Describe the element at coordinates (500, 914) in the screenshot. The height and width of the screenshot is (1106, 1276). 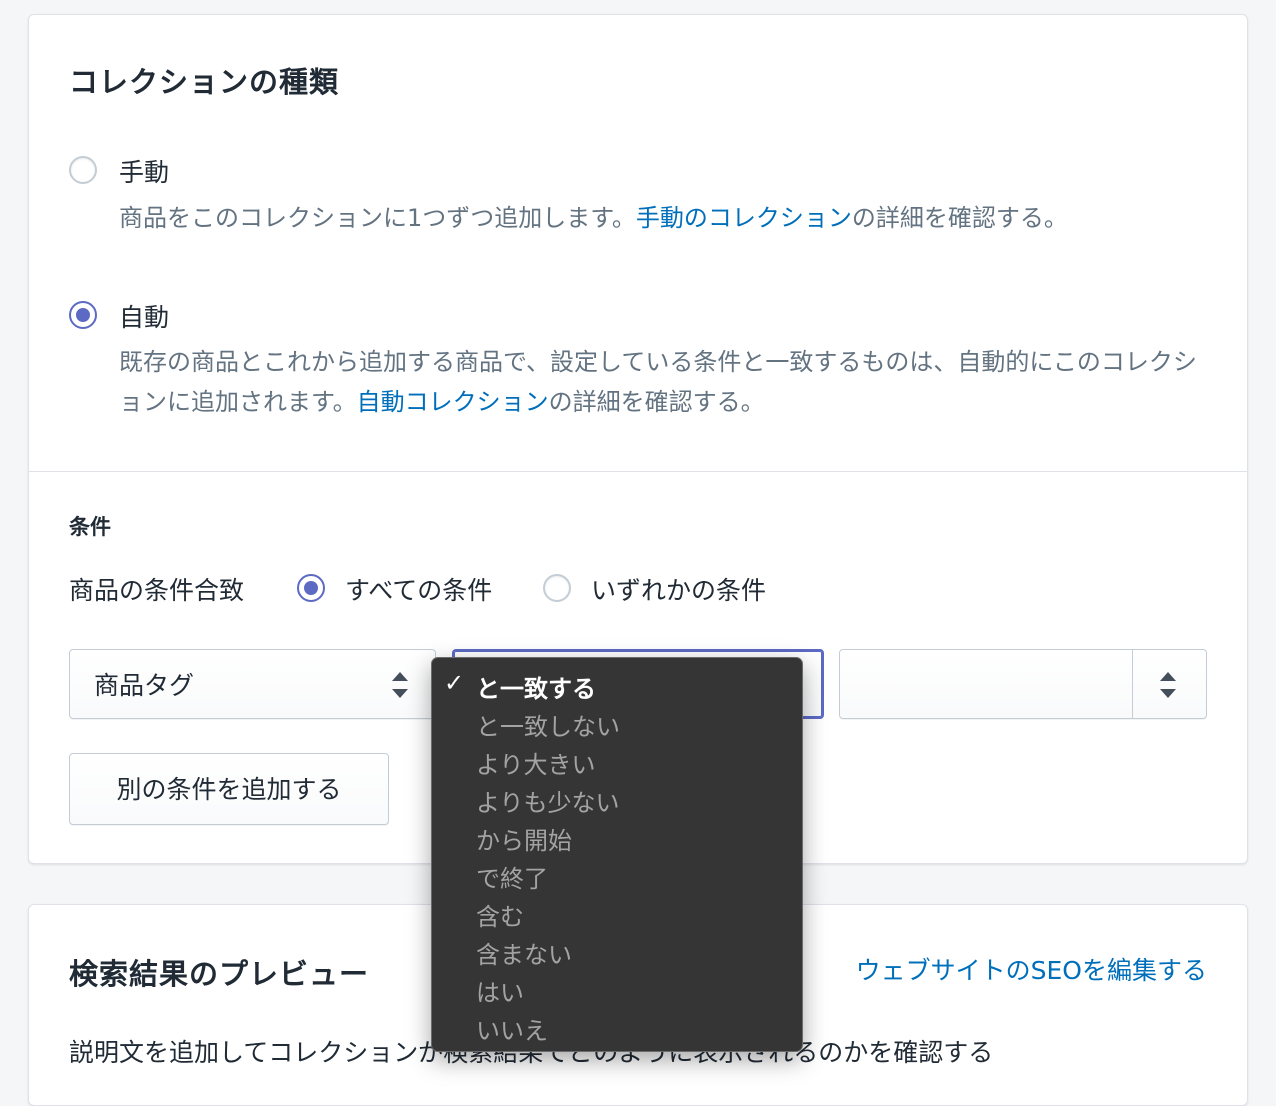
I see `menu-item: 含む` at that location.